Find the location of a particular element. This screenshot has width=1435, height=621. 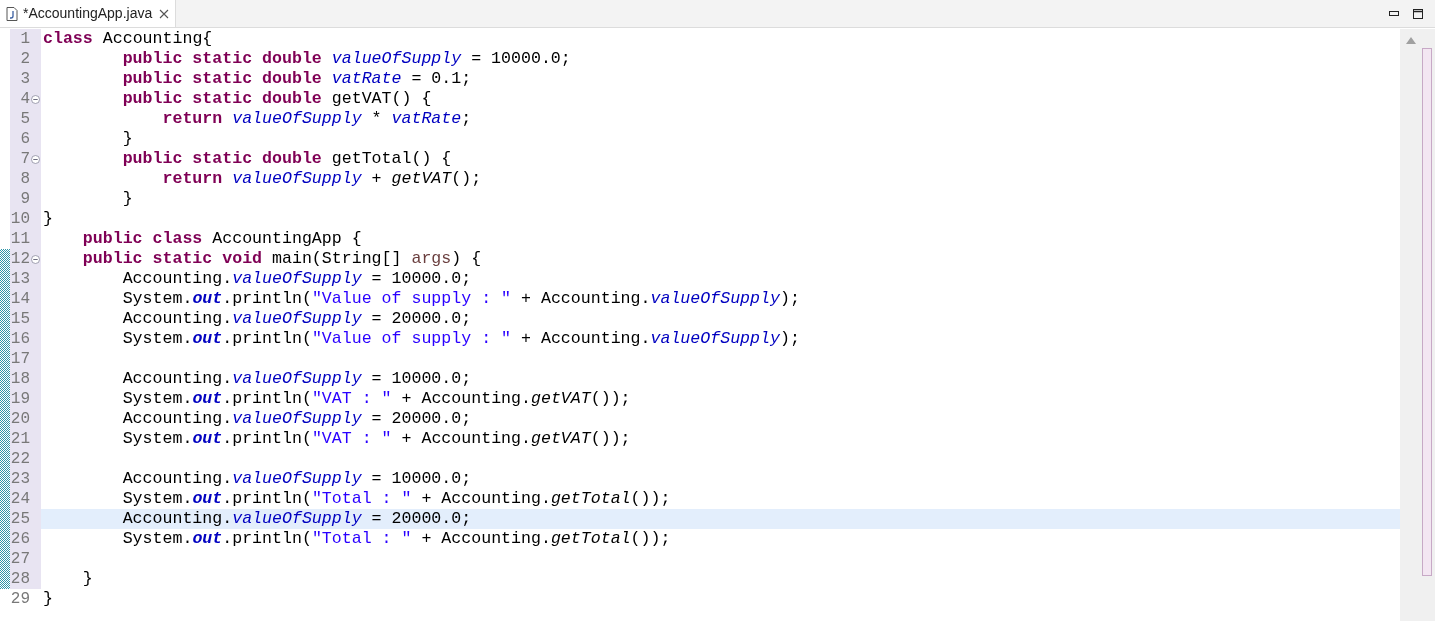

java-file-icon is located at coordinates (12, 13).